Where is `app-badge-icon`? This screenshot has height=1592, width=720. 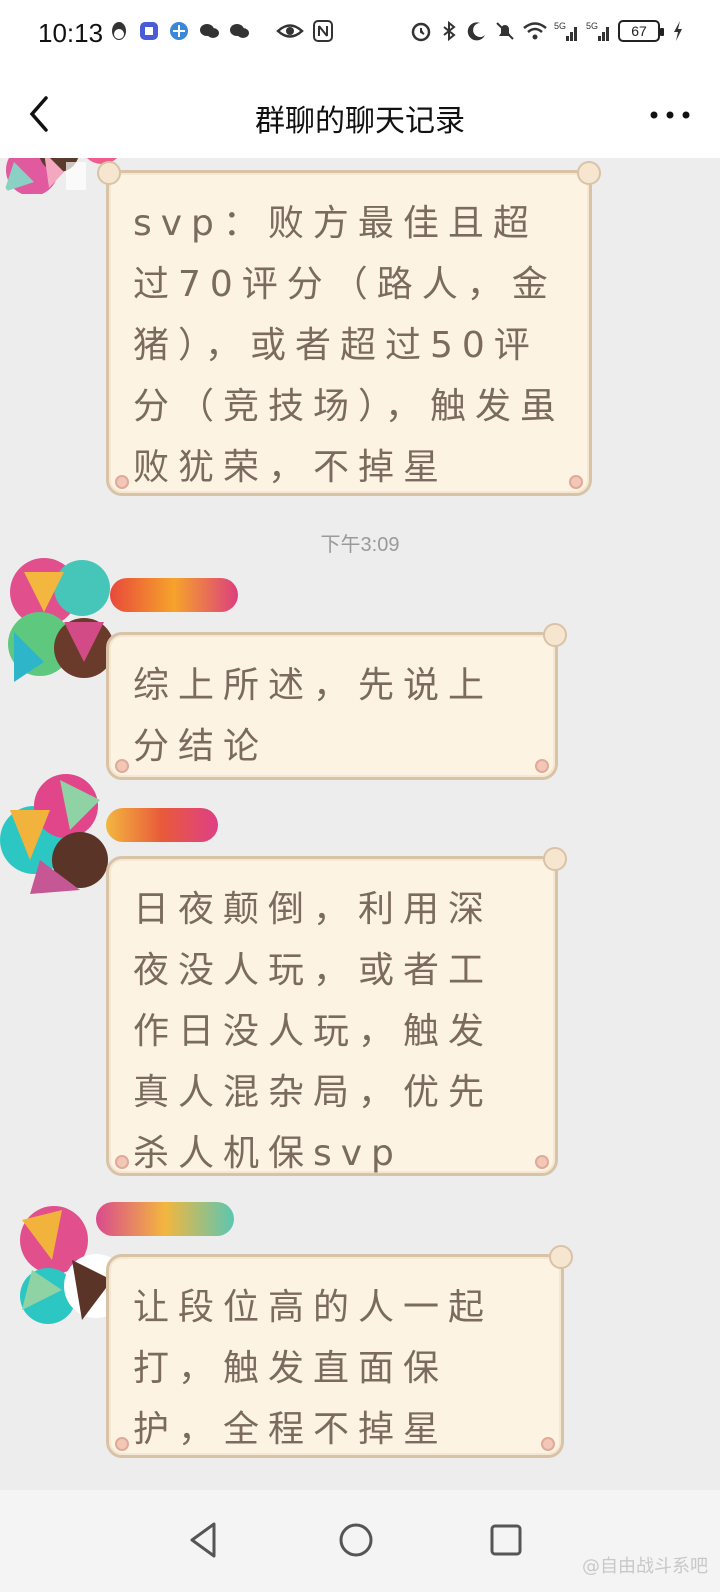
app-badge-icon is located at coordinates (149, 31).